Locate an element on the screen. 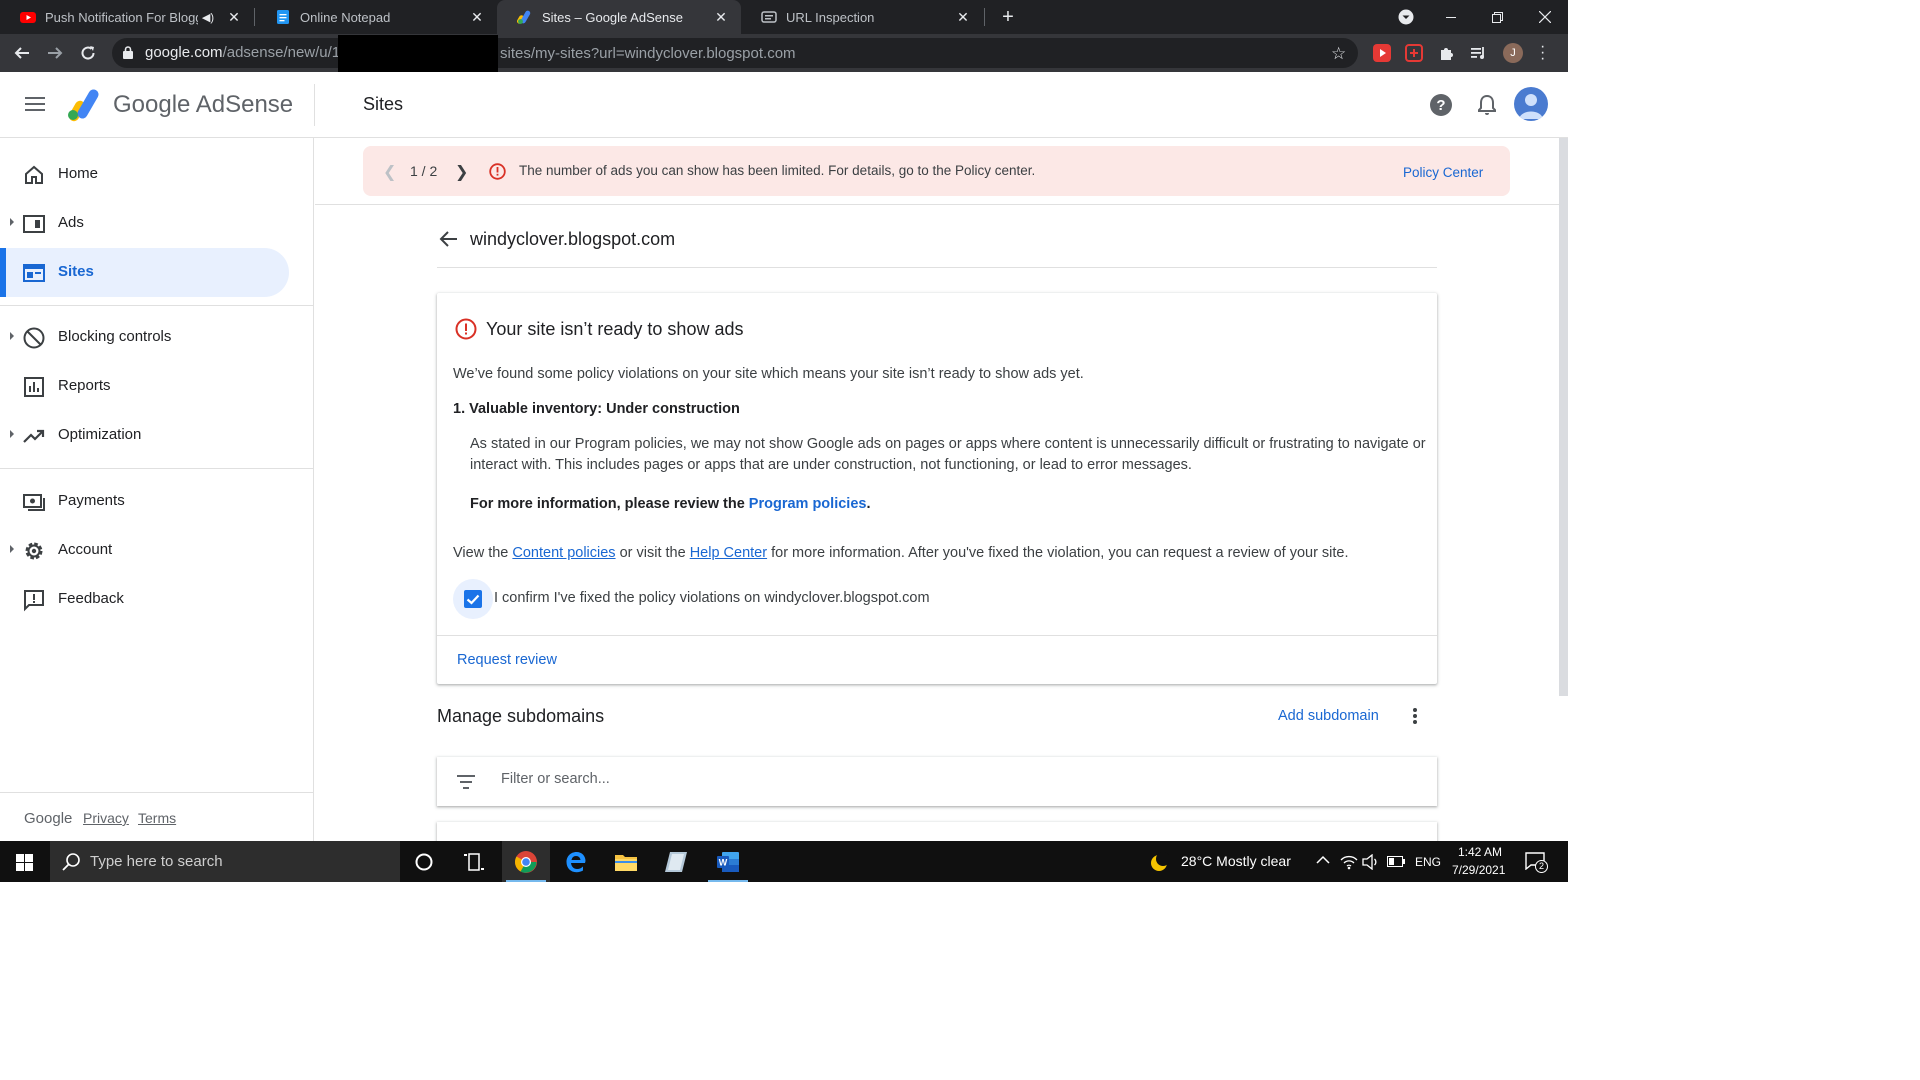 Image resolution: width=1920 pixels, height=1080 pixels. minimize-button is located at coordinates (1451, 17).